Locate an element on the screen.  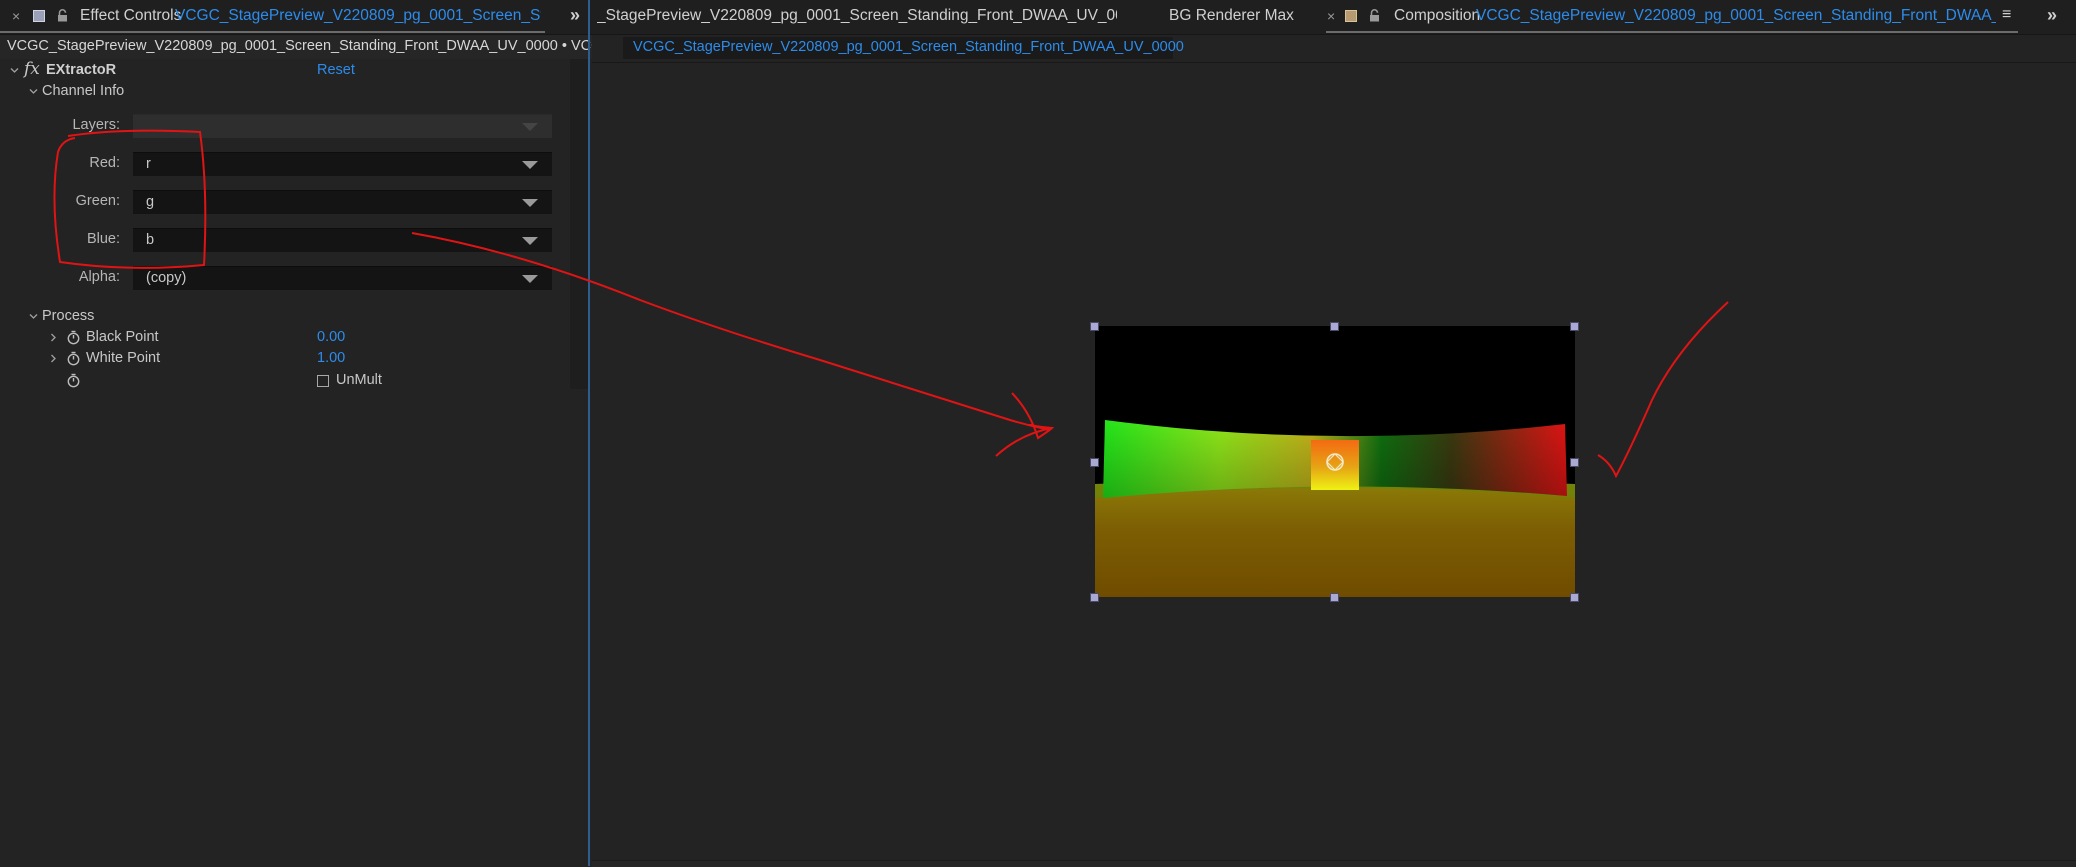
process-header: Process is located at coordinates (68, 316).